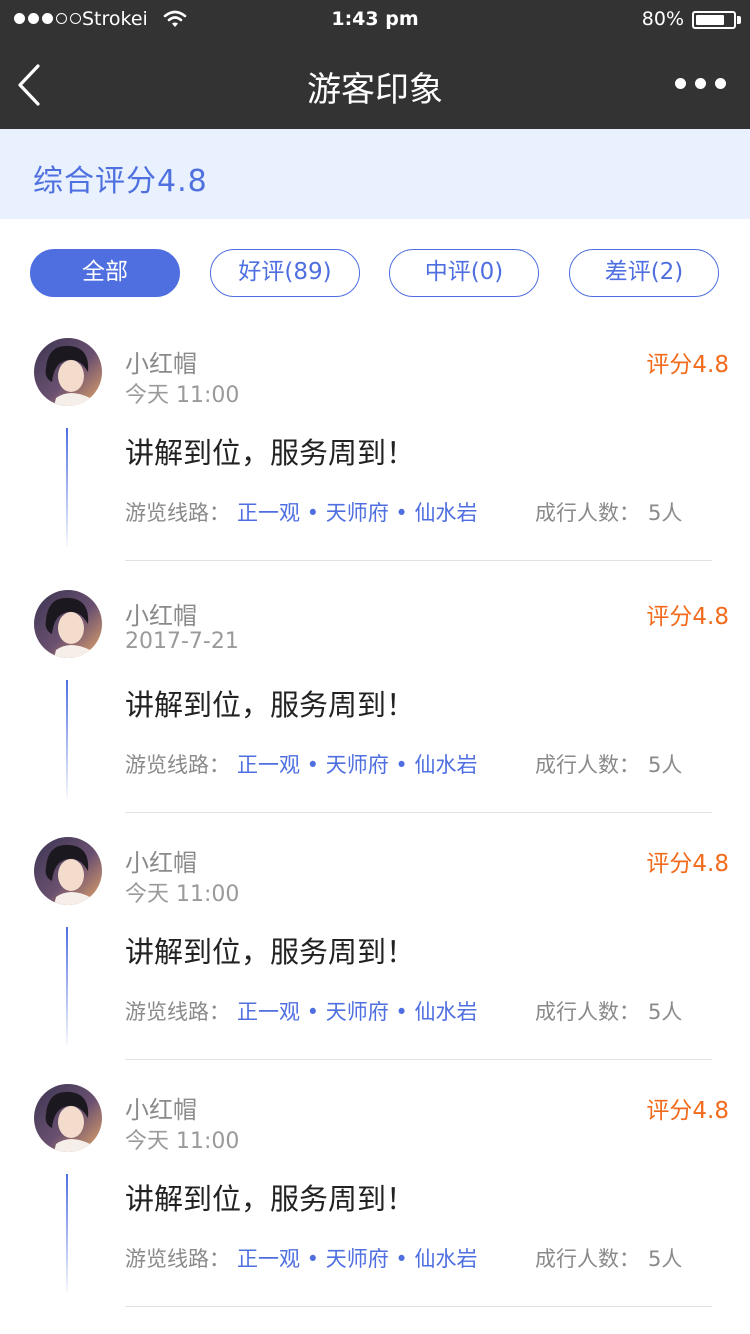 This screenshot has width=750, height=1334. I want to click on status-time: 1:43 pm, so click(375, 19).